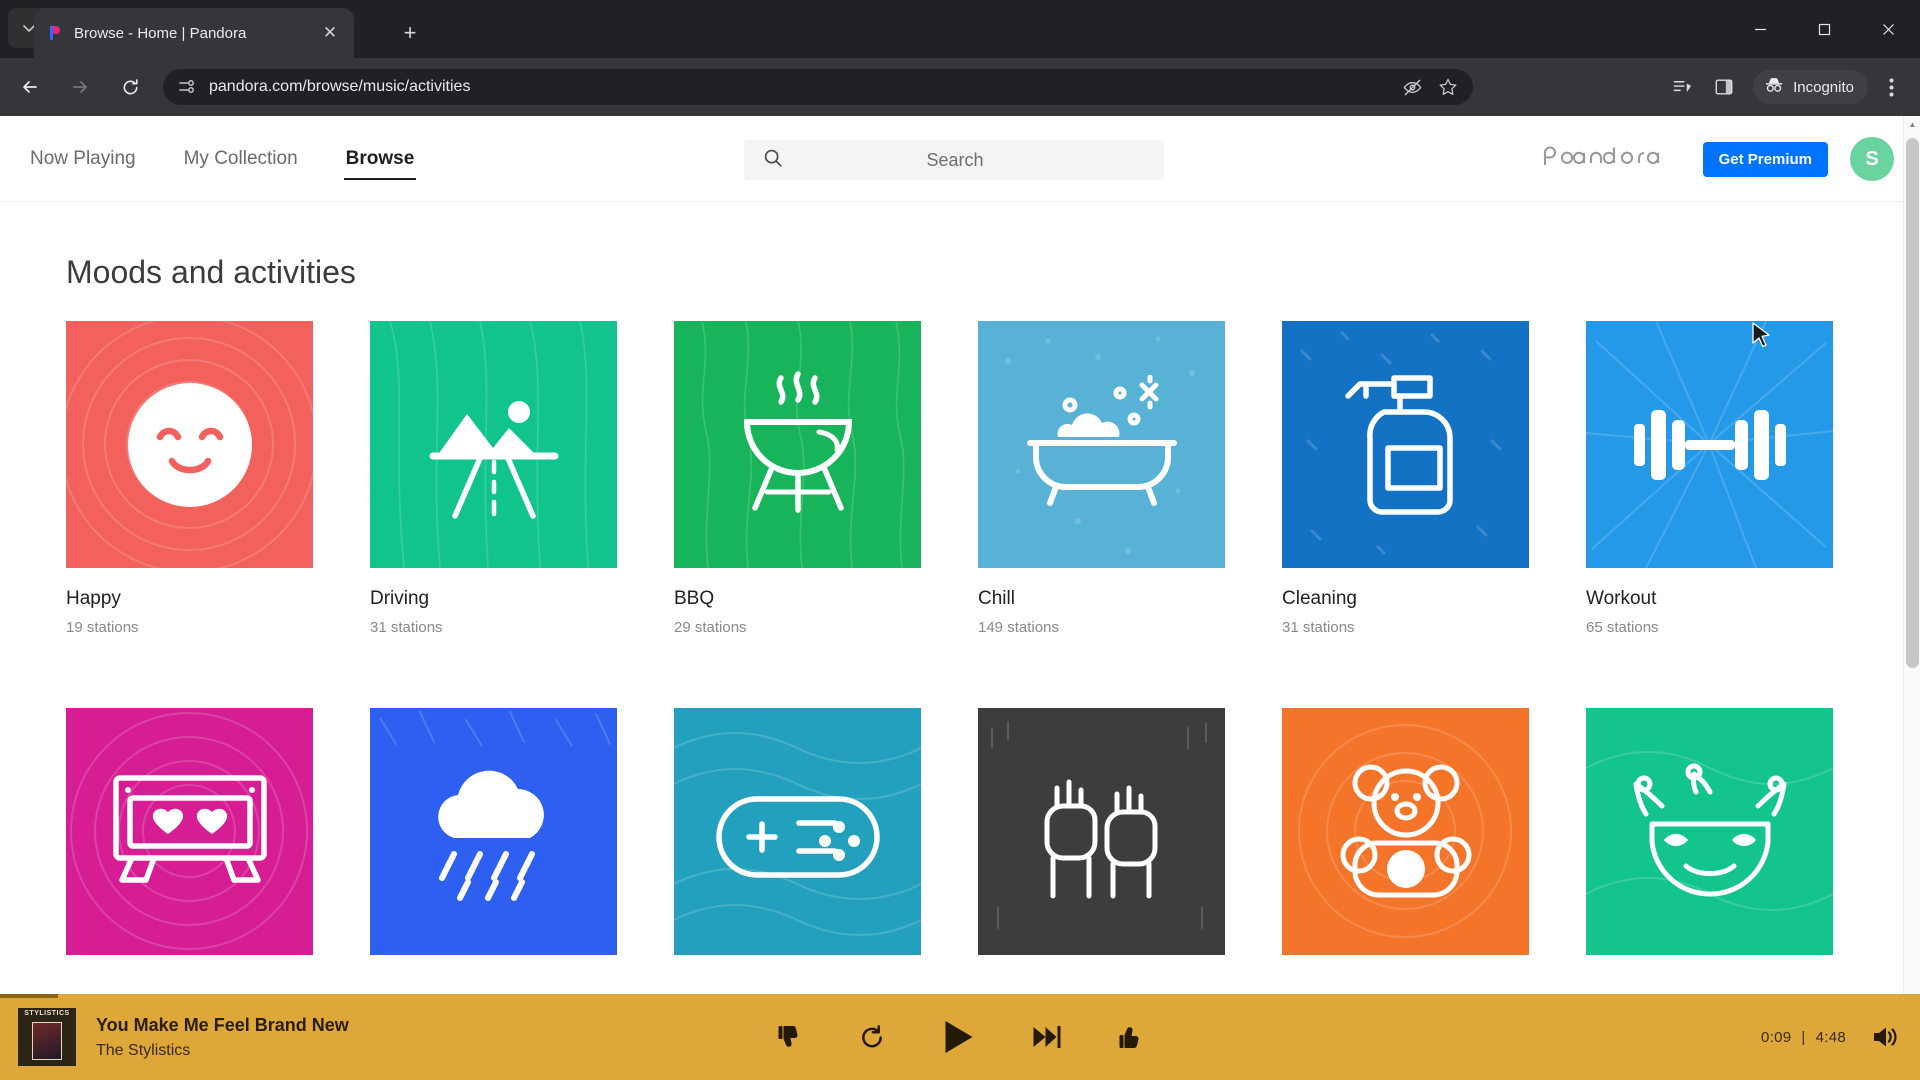 The width and height of the screenshot is (1920, 1080). I want to click on forward-arrow-icon, so click(80, 87).